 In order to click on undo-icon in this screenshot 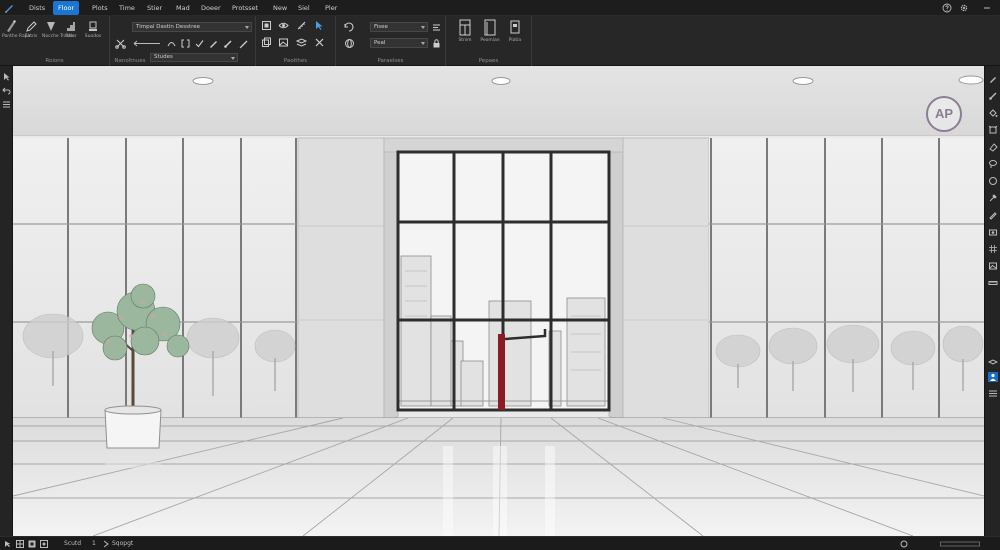, I will do `click(6, 90)`.